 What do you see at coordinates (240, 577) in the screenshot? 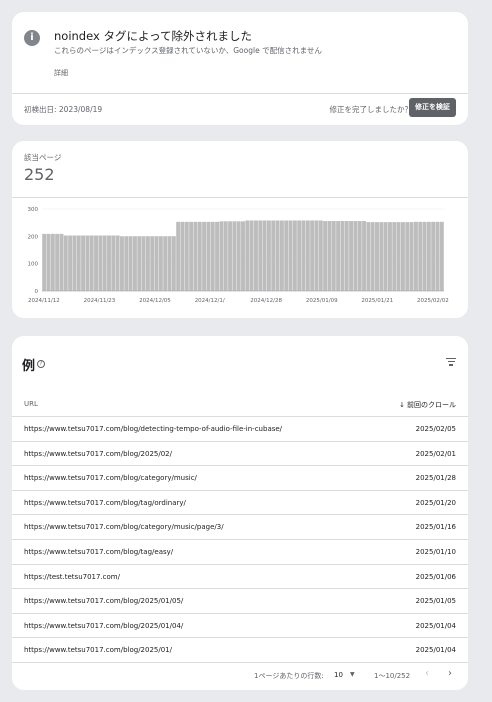
I see `table-row: https://test.tetsu7017.com/2025/01/06` at bounding box center [240, 577].